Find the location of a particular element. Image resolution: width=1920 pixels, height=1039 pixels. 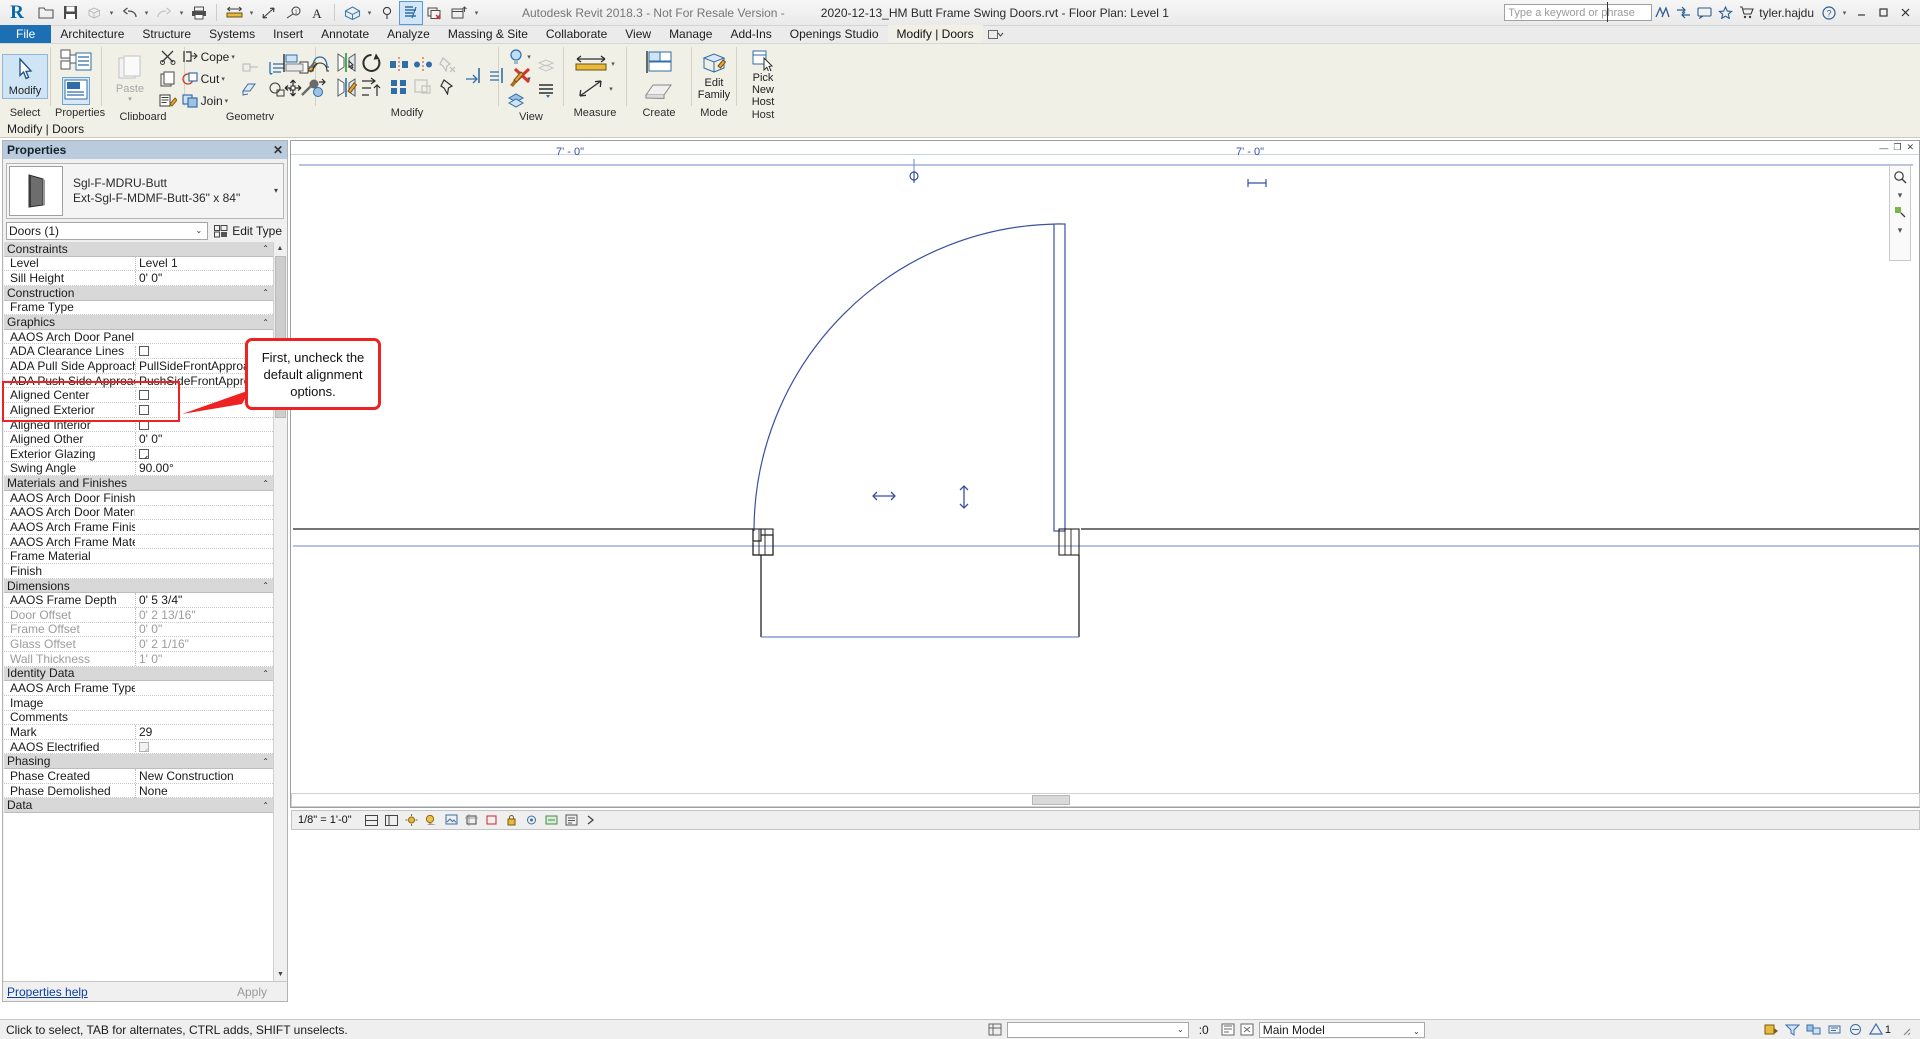

property-row: Aligned Interior is located at coordinates (138, 425).